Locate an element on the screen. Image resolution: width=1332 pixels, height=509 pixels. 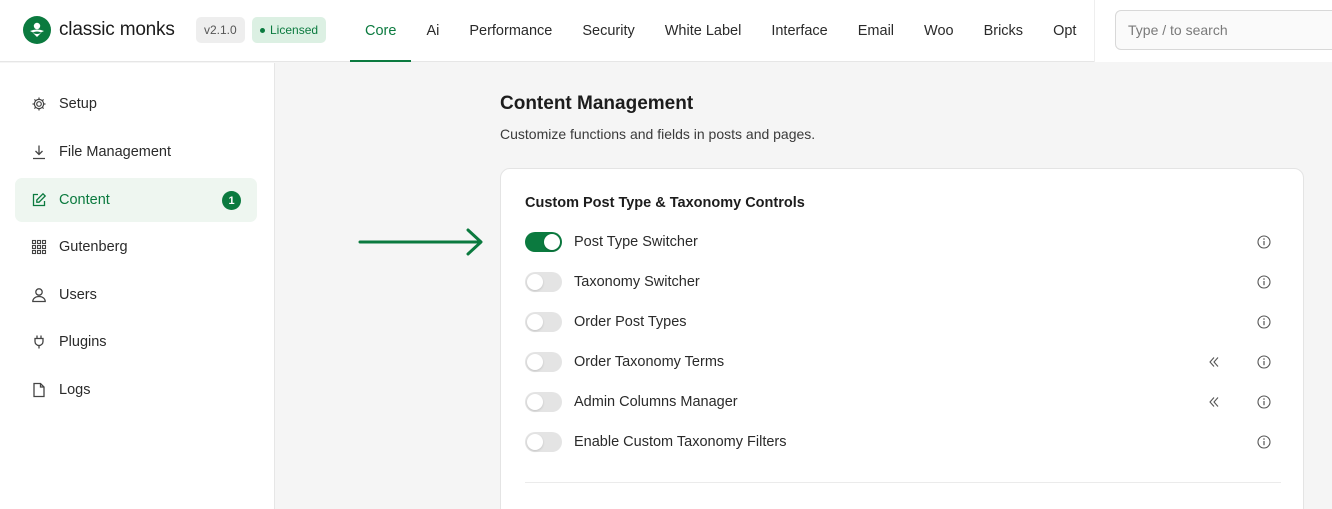
license-badge: Licensed is located at coordinates (289, 30).